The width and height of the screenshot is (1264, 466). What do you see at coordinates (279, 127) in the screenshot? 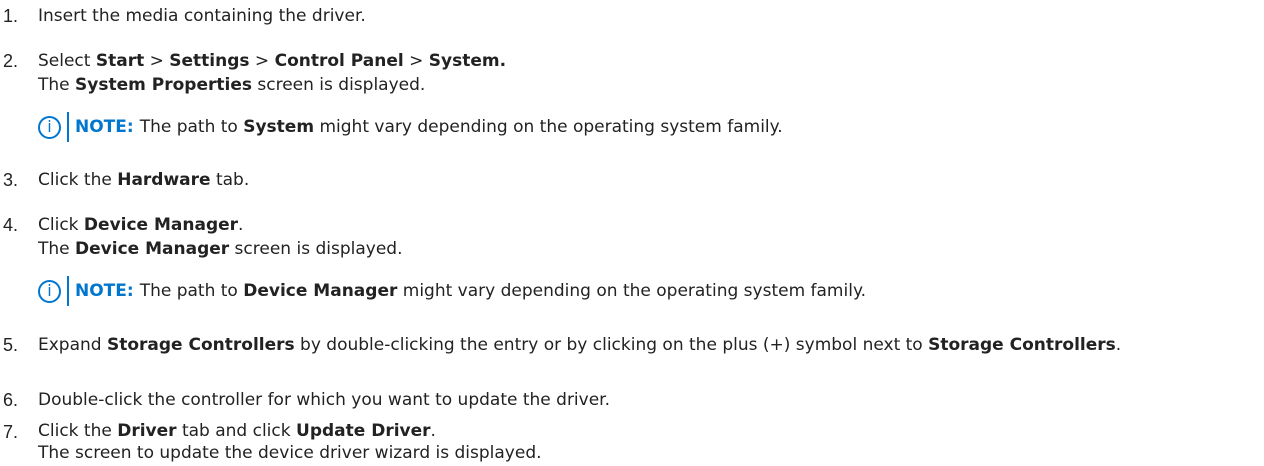
I see `ui-term: System` at bounding box center [279, 127].